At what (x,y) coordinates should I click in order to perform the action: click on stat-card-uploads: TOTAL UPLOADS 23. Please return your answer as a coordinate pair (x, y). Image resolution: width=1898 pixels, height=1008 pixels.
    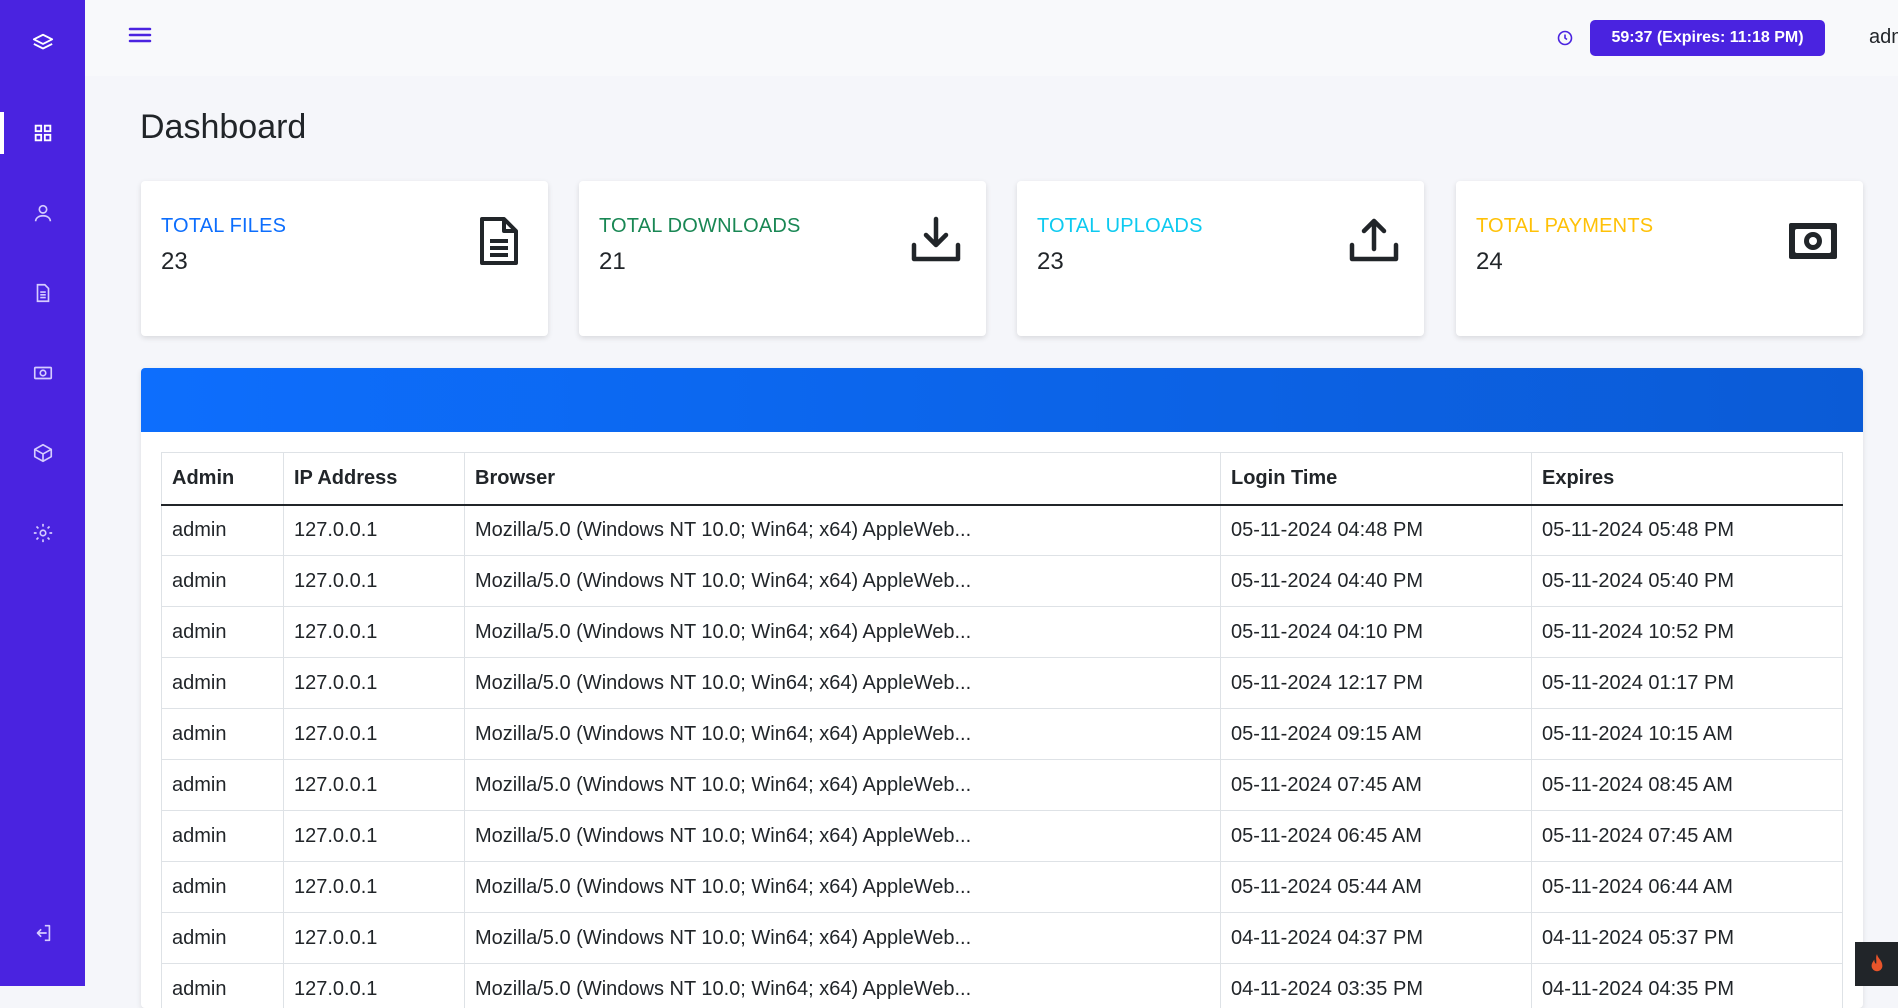
    Looking at the image, I should click on (1220, 258).